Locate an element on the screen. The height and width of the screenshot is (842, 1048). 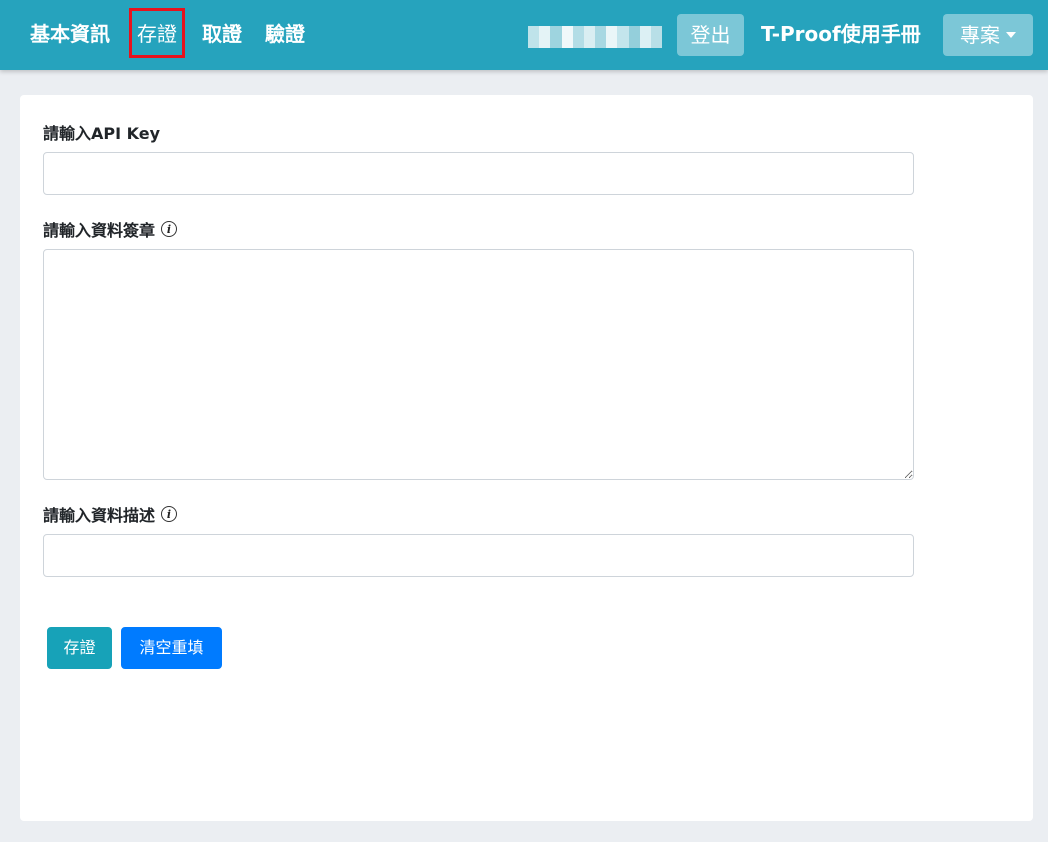
description-input is located at coordinates (478, 555).